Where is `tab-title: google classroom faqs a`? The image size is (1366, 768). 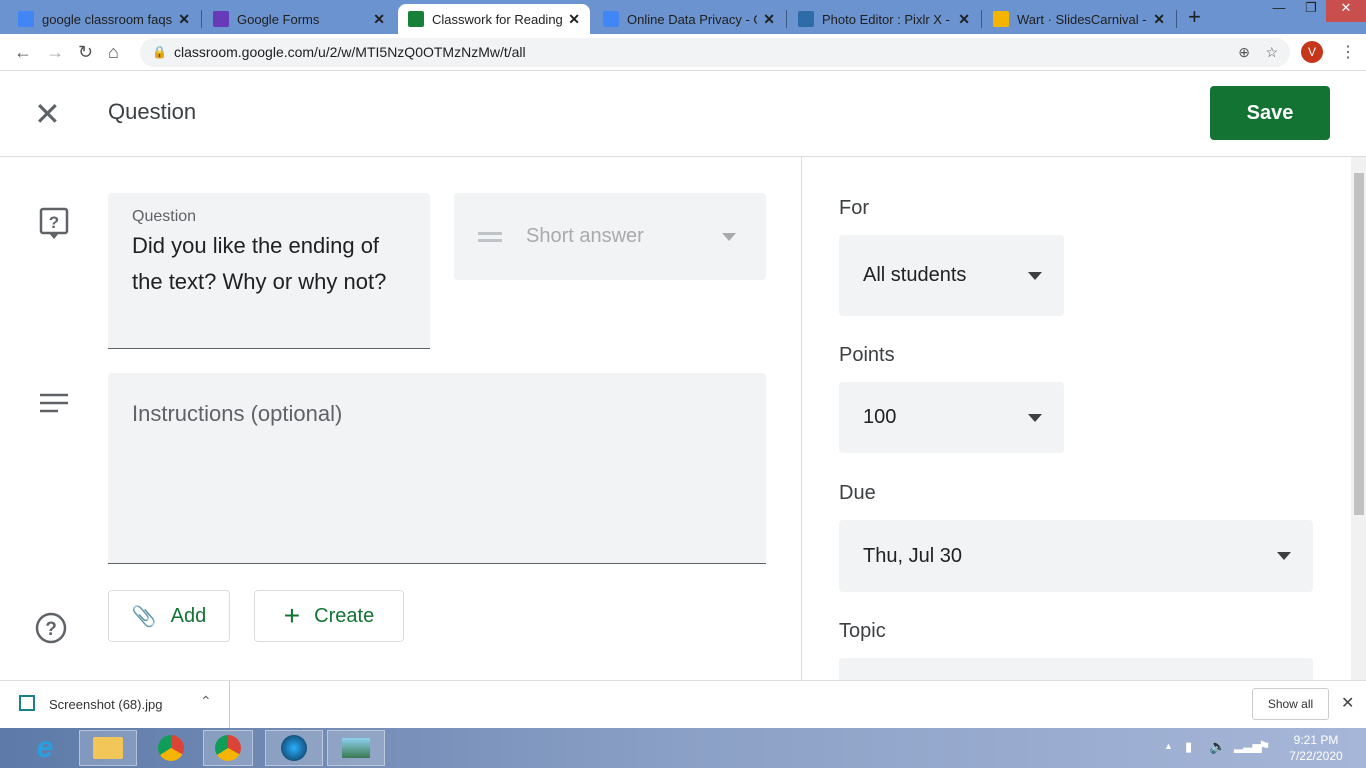
tab-title: google classroom faqs a is located at coordinates (107, 19).